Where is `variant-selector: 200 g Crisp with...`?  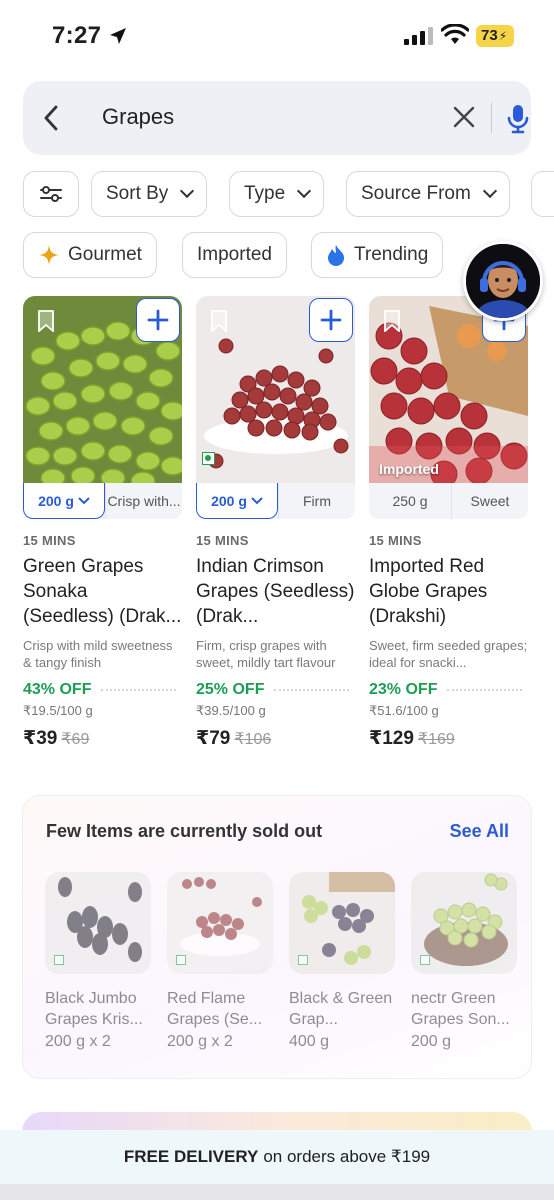
variant-selector: 200 g Crisp with... is located at coordinates (102, 501).